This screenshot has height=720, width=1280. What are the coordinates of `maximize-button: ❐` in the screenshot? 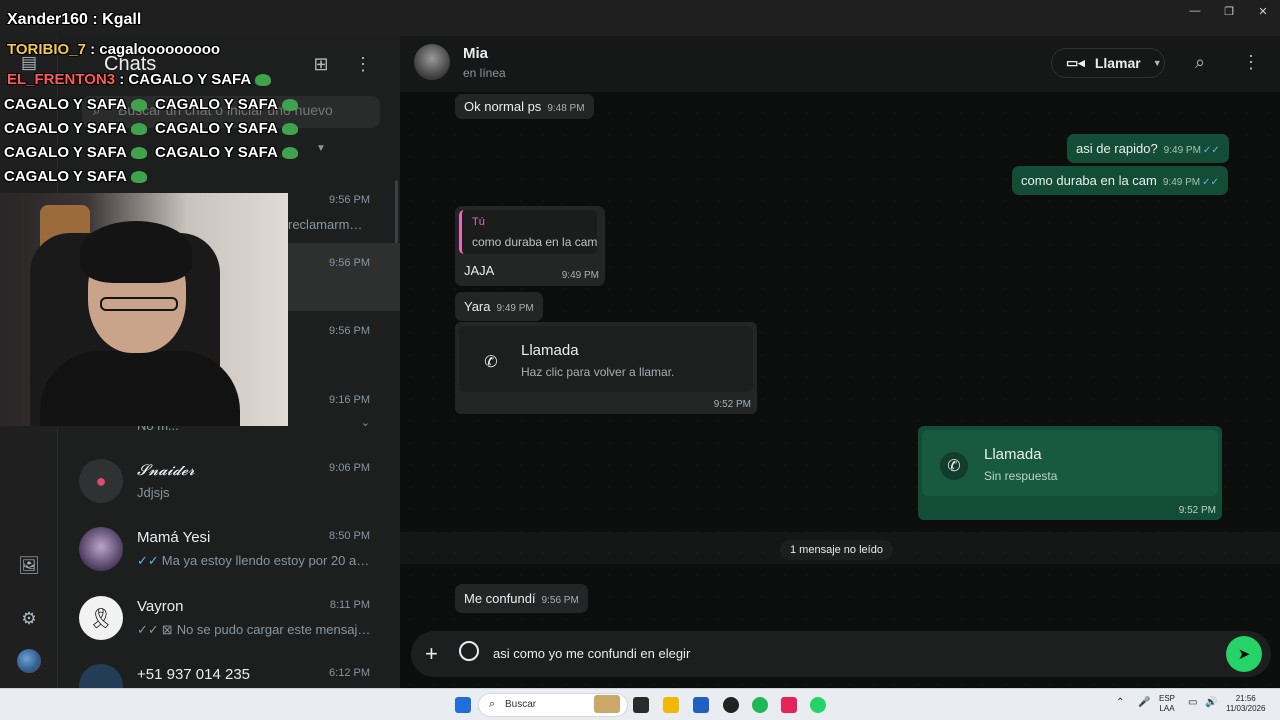 It's located at (1229, 11).